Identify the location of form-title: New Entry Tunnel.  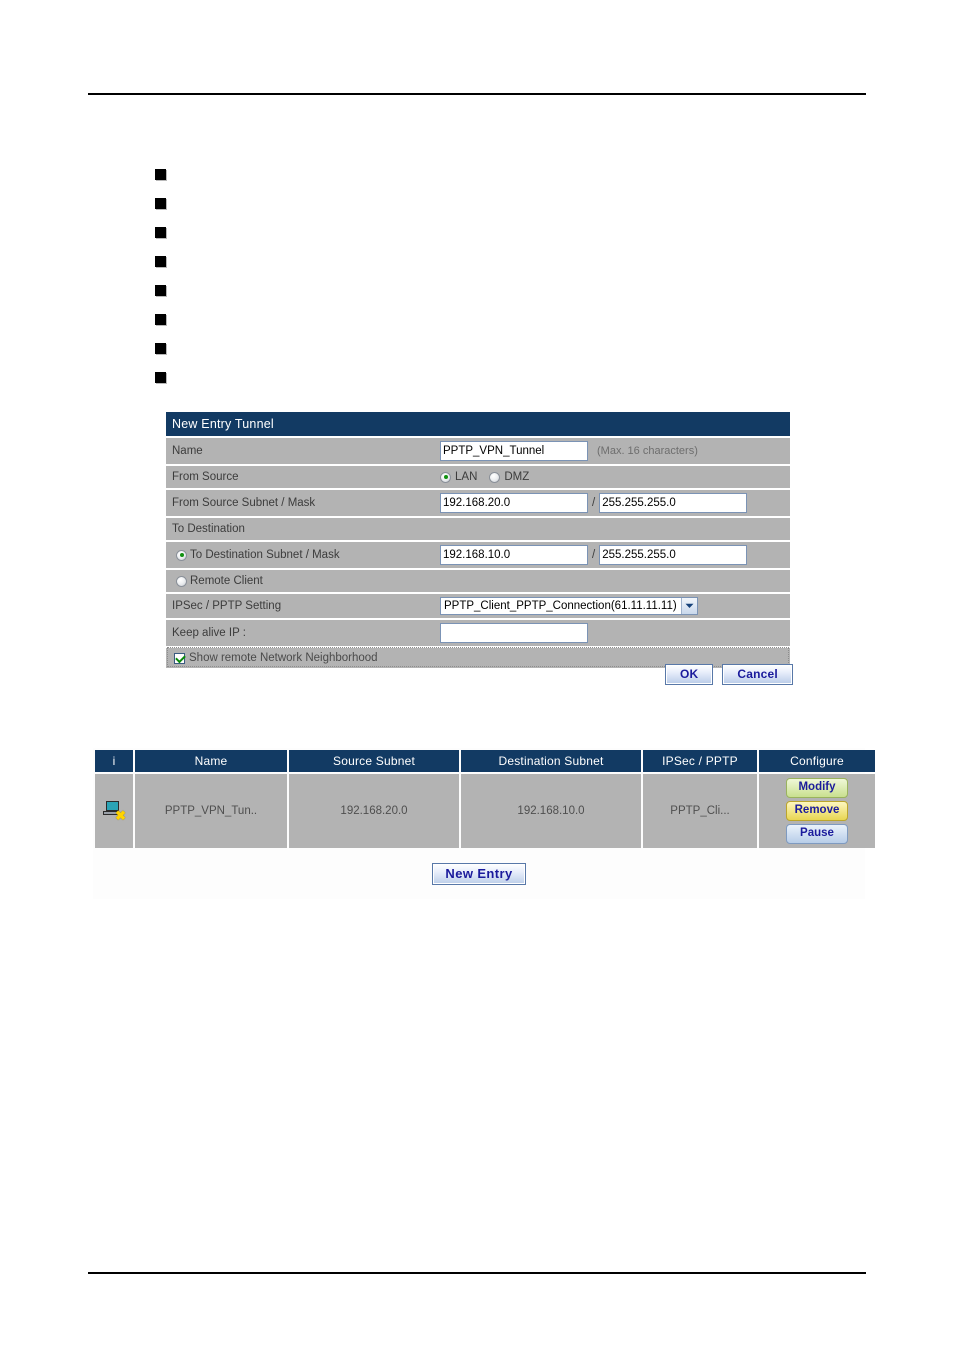
(478, 424).